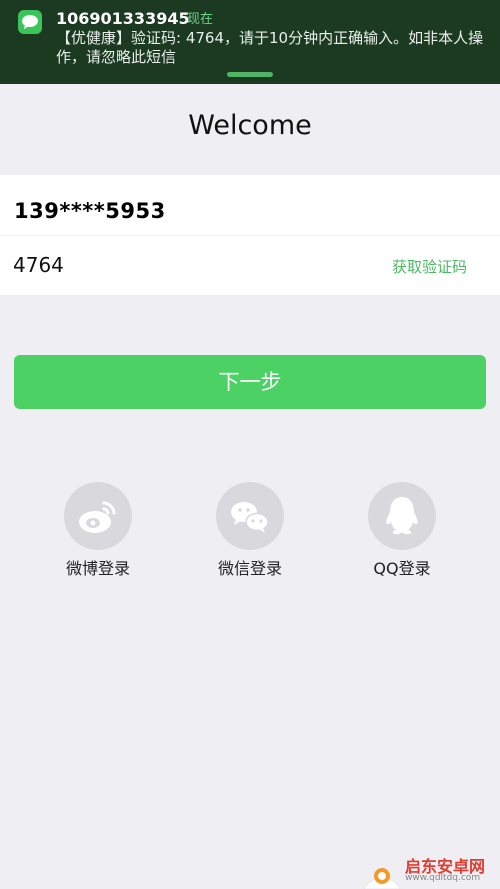 The height and width of the screenshot is (889, 500). I want to click on form-divider, so click(250, 235).